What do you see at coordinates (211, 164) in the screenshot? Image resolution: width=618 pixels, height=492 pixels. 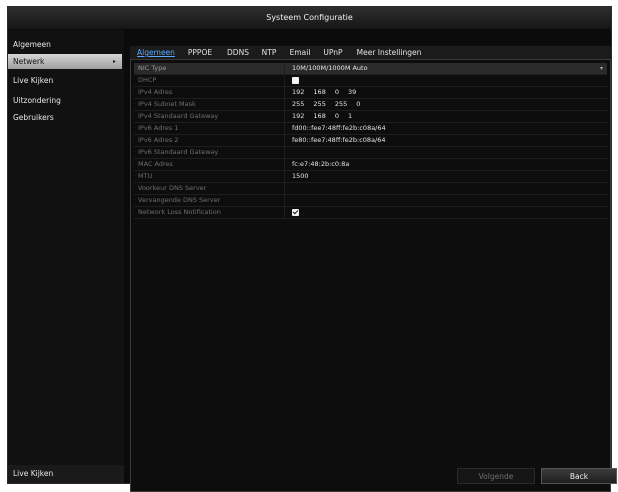 I see `mac-address-label: MAC Adres` at bounding box center [211, 164].